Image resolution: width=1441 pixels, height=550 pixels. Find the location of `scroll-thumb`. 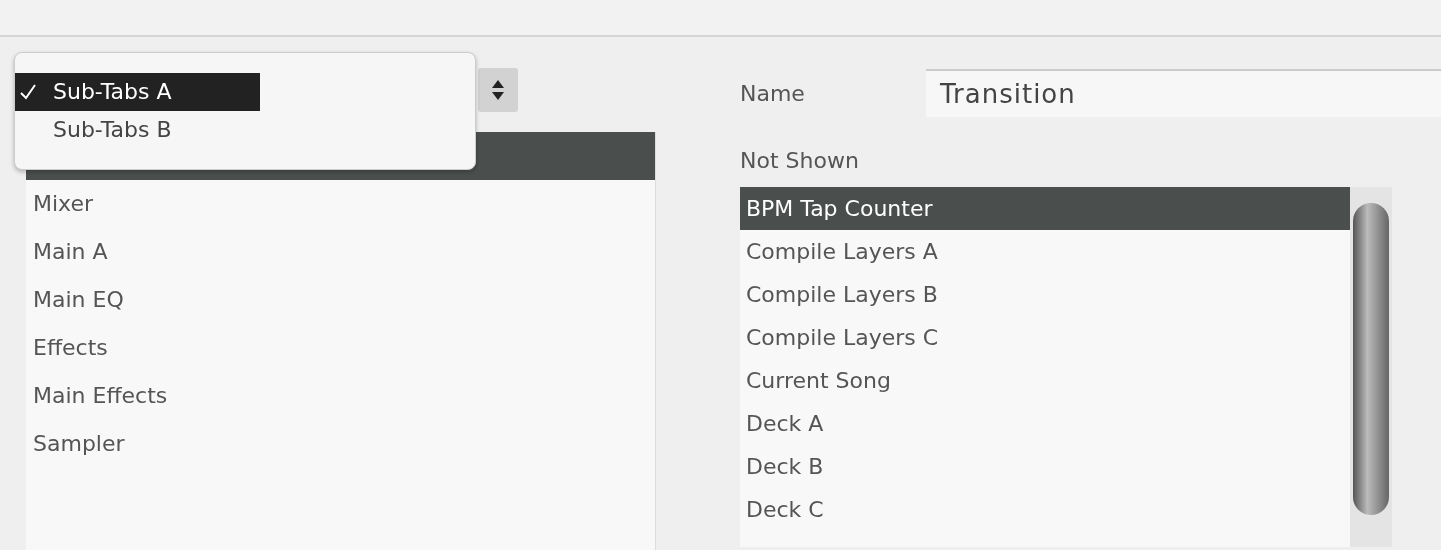

scroll-thumb is located at coordinates (1371, 359).